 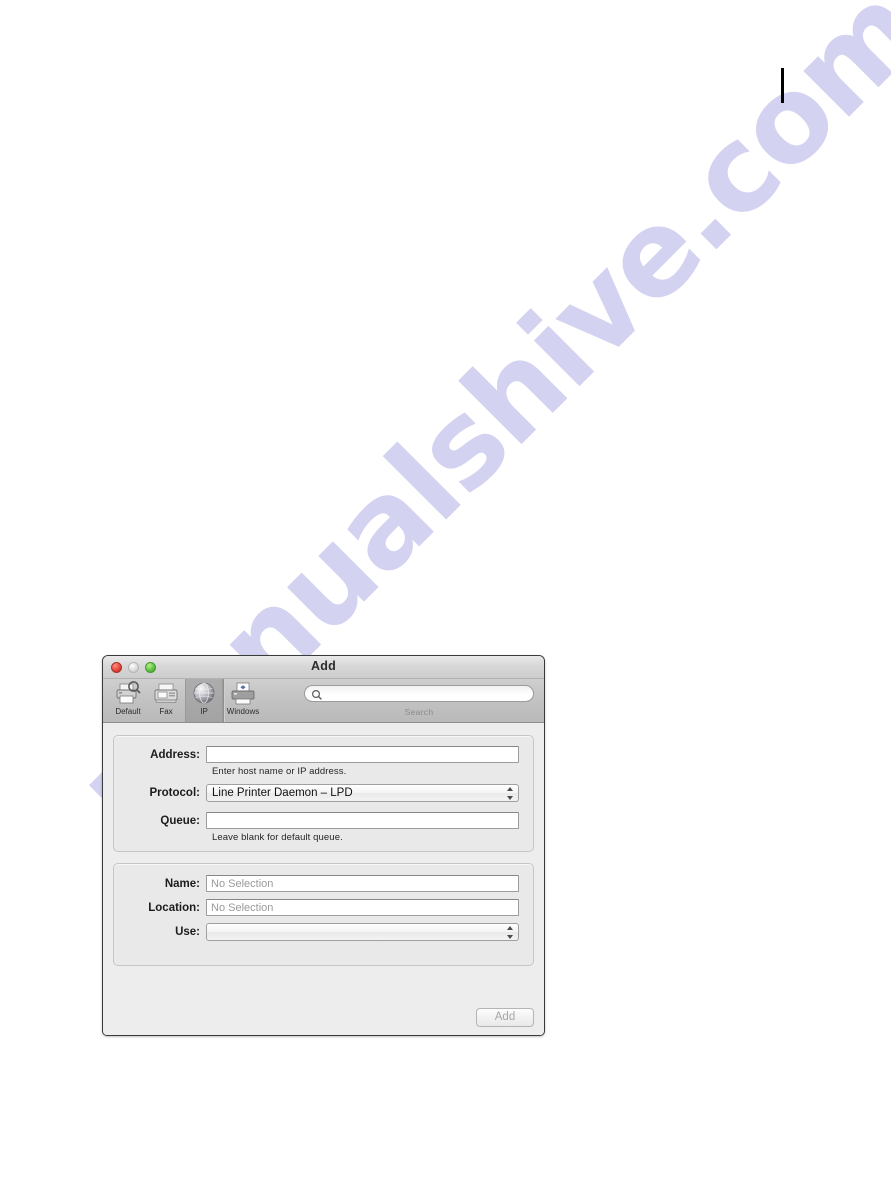 What do you see at coordinates (128, 693) in the screenshot?
I see `printer-magnifier-icon` at bounding box center [128, 693].